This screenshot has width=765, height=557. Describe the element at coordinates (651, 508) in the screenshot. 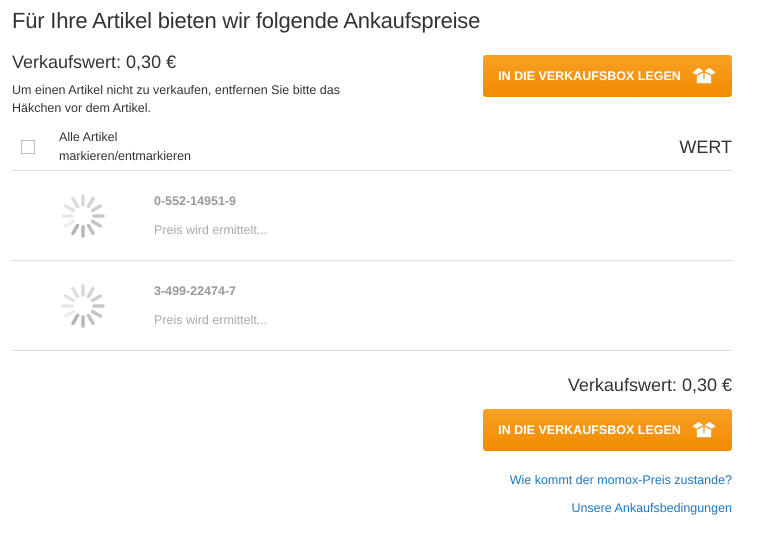

I see `info-link: Unsere Ankaufsbedingungen` at that location.